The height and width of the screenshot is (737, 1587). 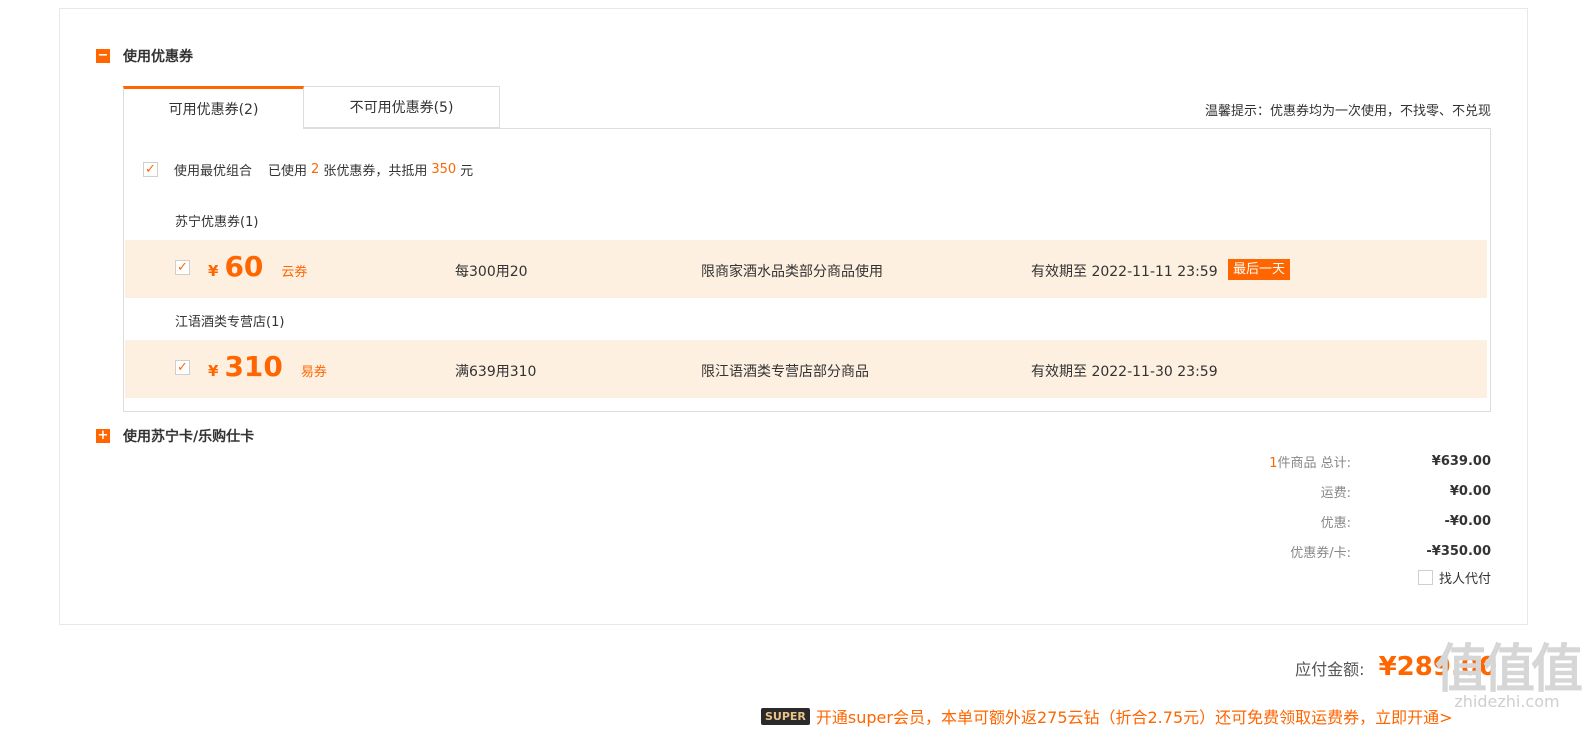 I want to click on coupon-tabs: 可用优惠券(2) 不可用优惠券(5), so click(x=311, y=107).